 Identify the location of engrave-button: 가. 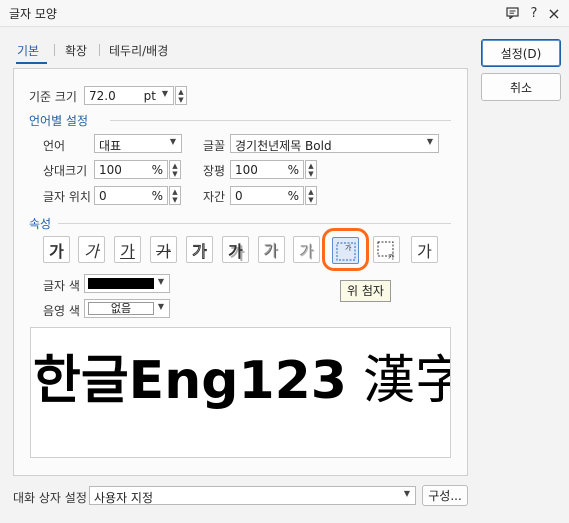
(306, 249).